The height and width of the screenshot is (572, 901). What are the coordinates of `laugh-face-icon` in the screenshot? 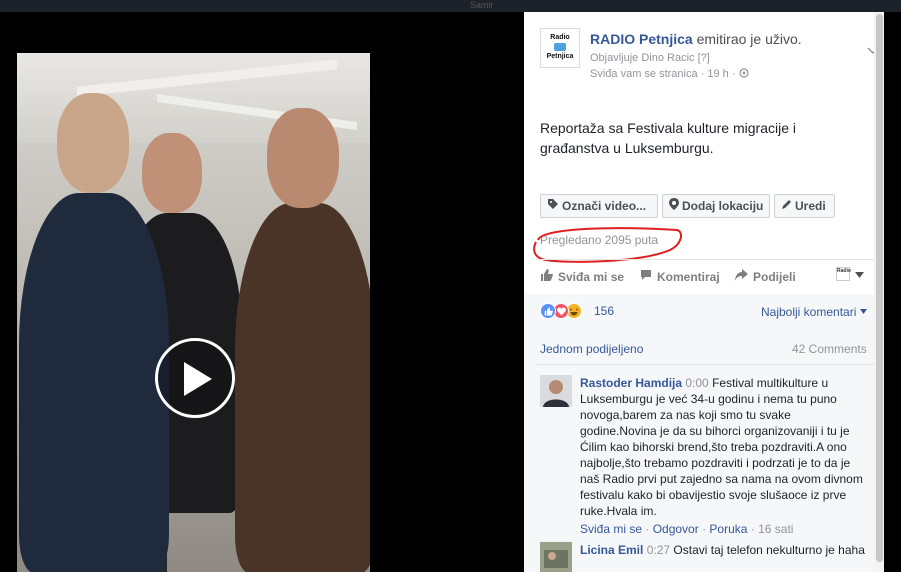 It's located at (574, 312).